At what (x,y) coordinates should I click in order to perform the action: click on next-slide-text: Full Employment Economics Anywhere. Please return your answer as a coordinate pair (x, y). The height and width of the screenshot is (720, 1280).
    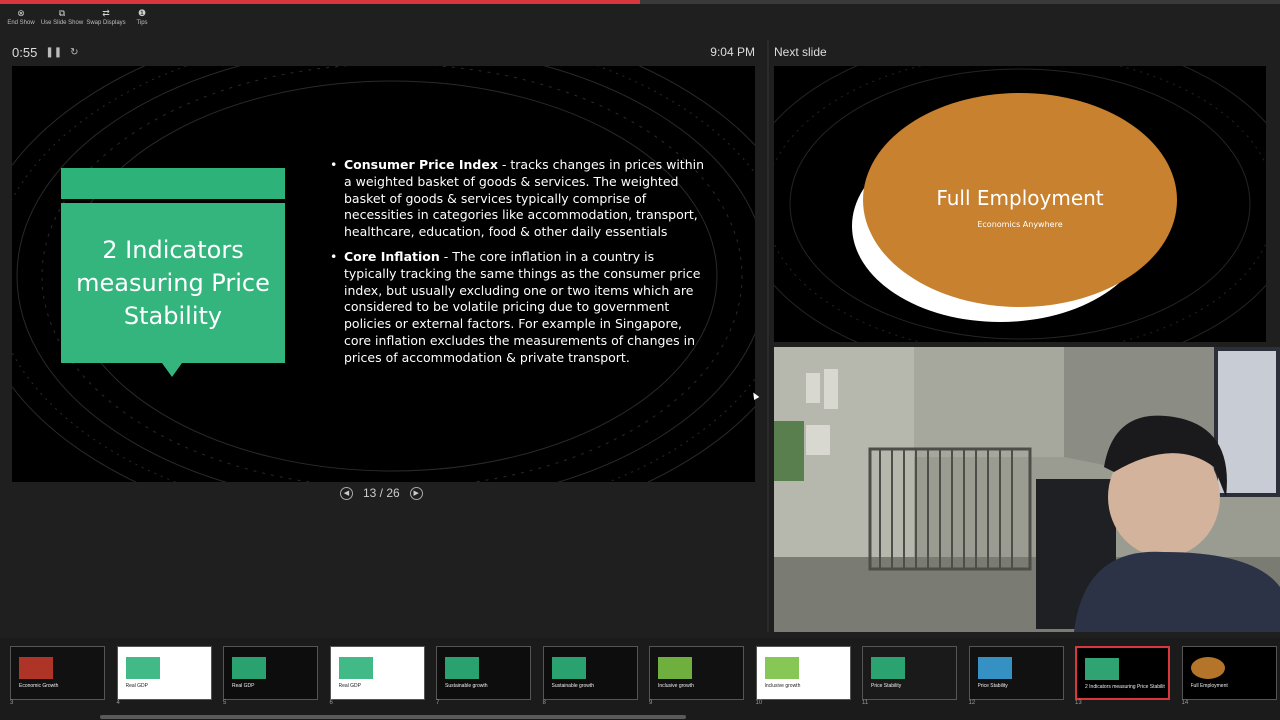
    Looking at the image, I should click on (1020, 207).